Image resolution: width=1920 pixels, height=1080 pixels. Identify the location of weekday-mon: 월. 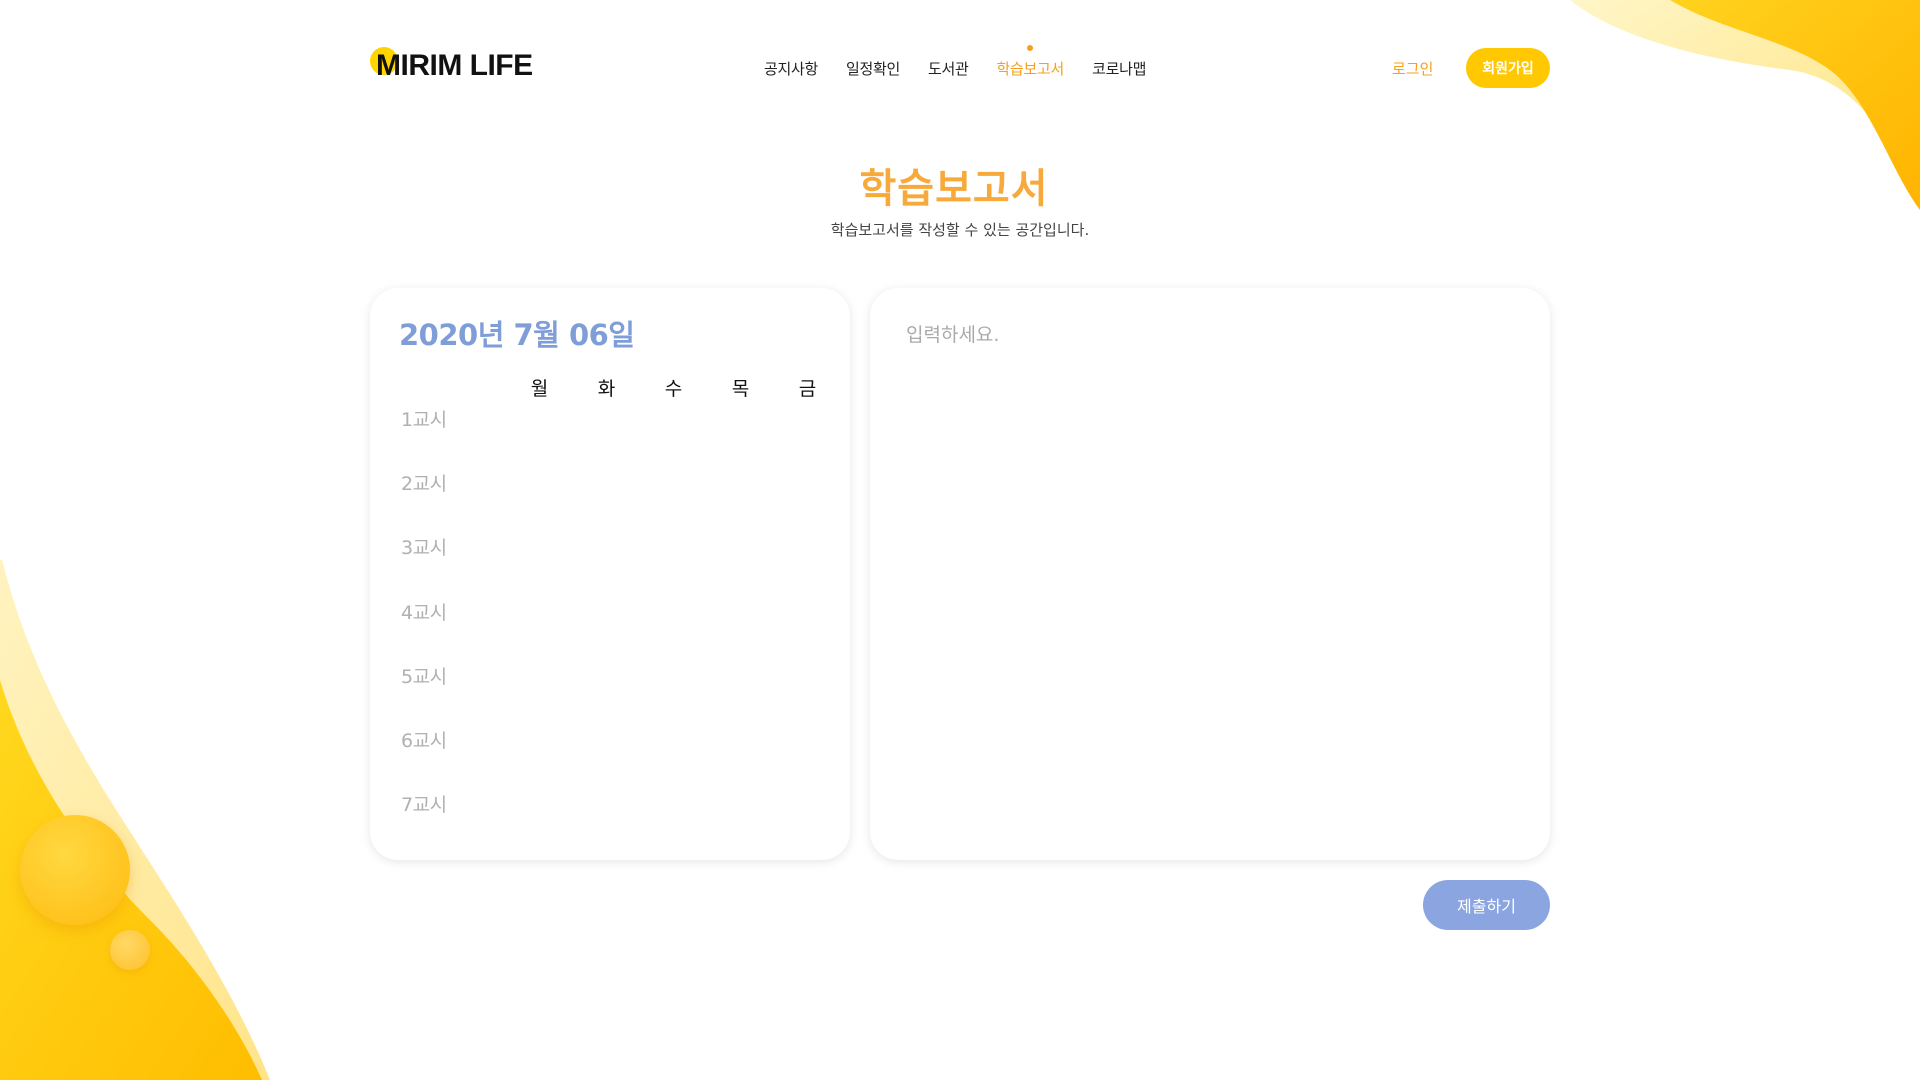
(539, 389).